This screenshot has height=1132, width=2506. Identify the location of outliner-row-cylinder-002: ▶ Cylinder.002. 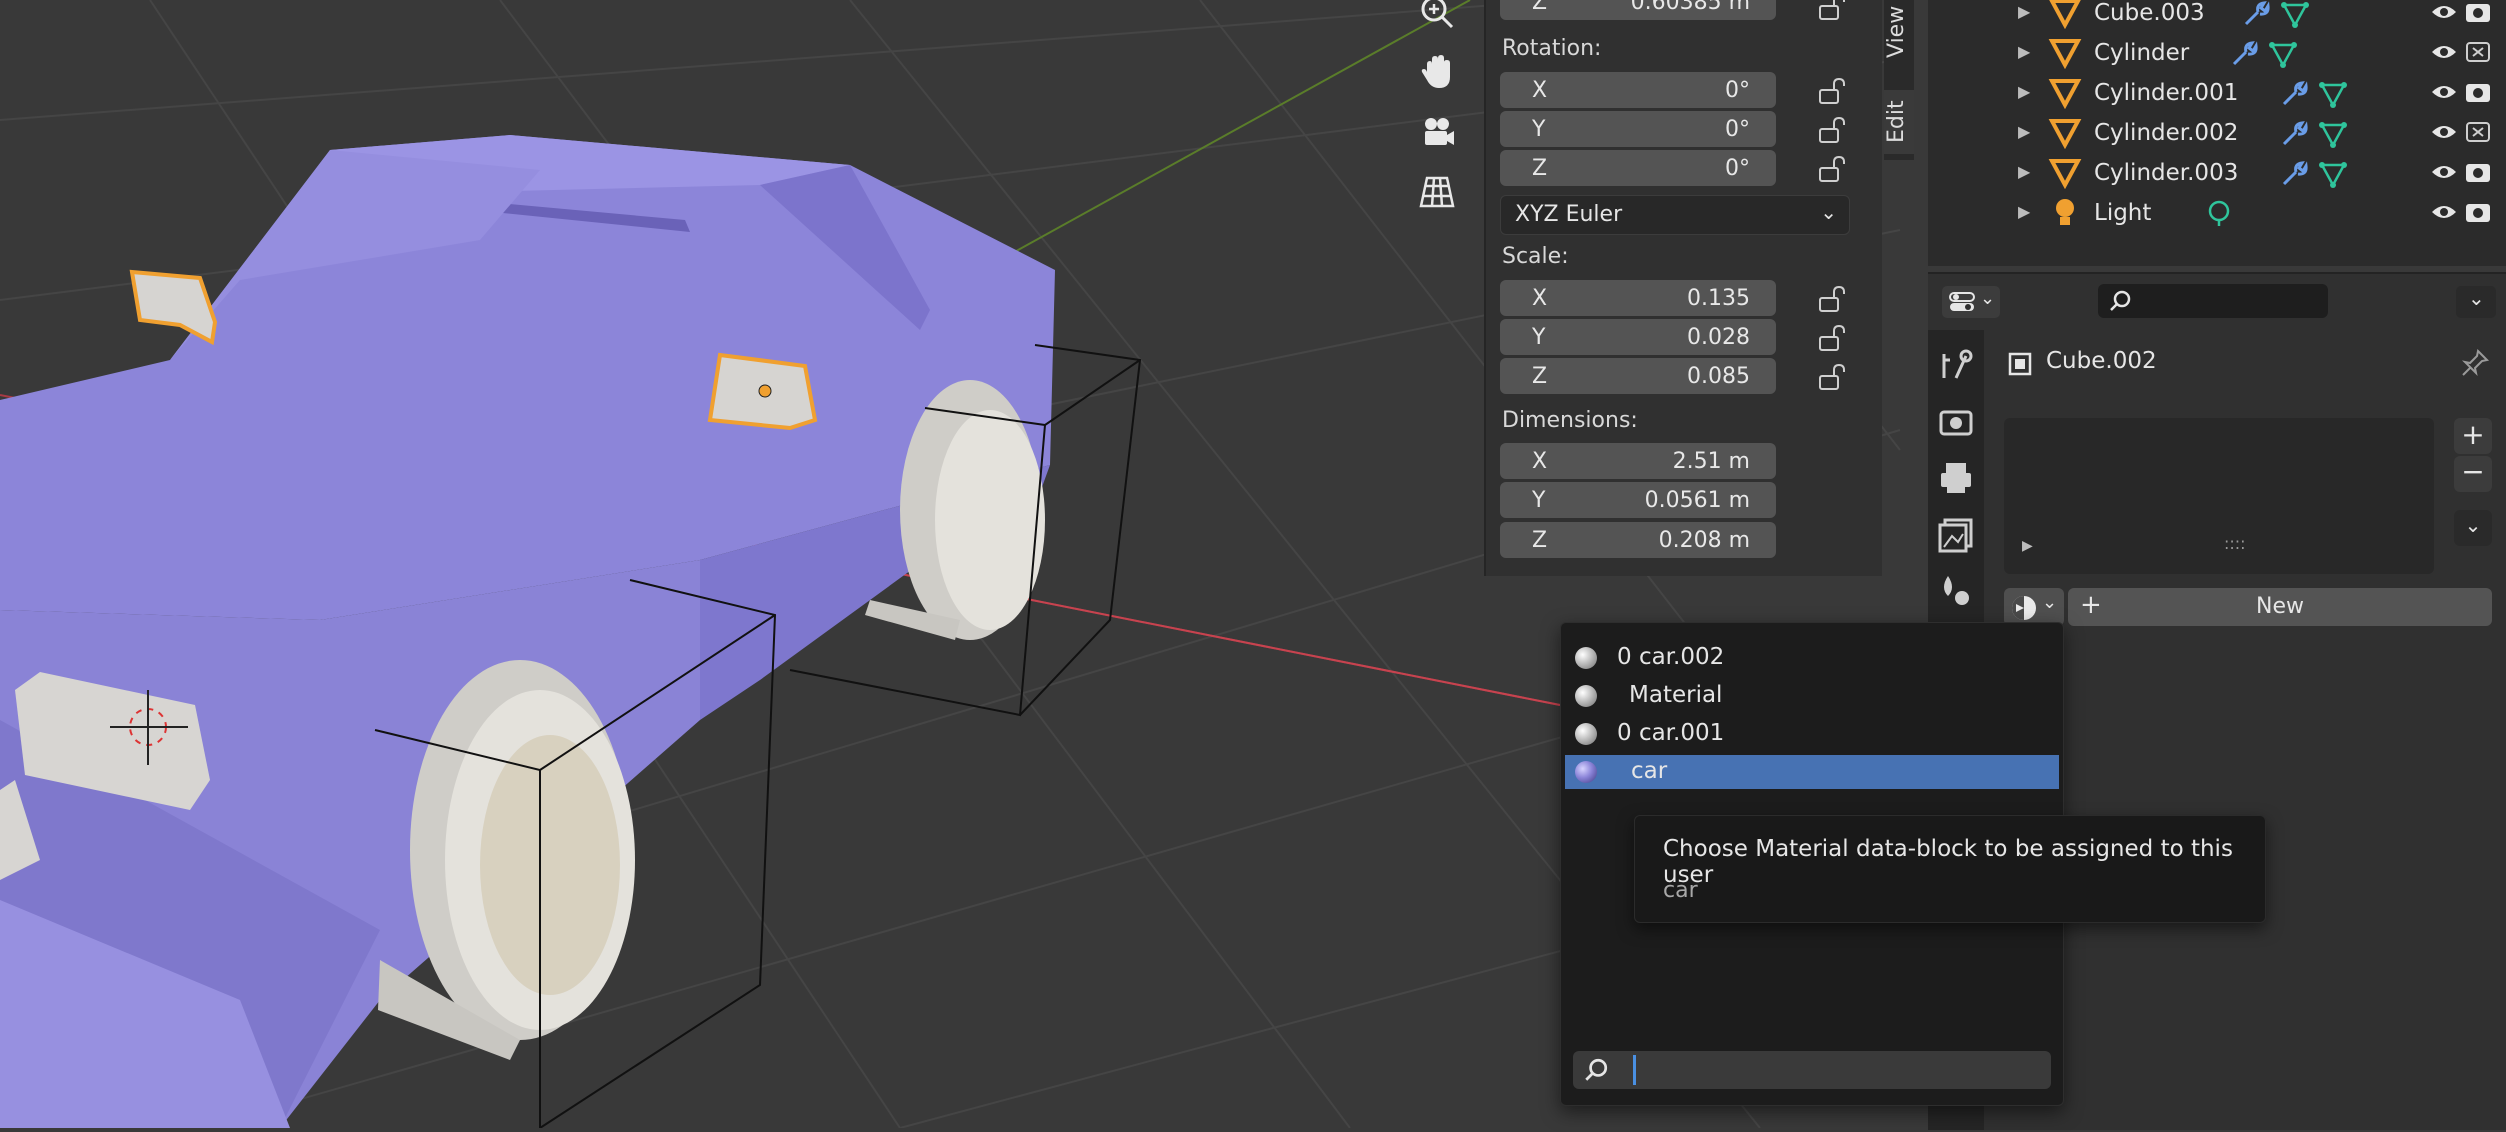
(2217, 133).